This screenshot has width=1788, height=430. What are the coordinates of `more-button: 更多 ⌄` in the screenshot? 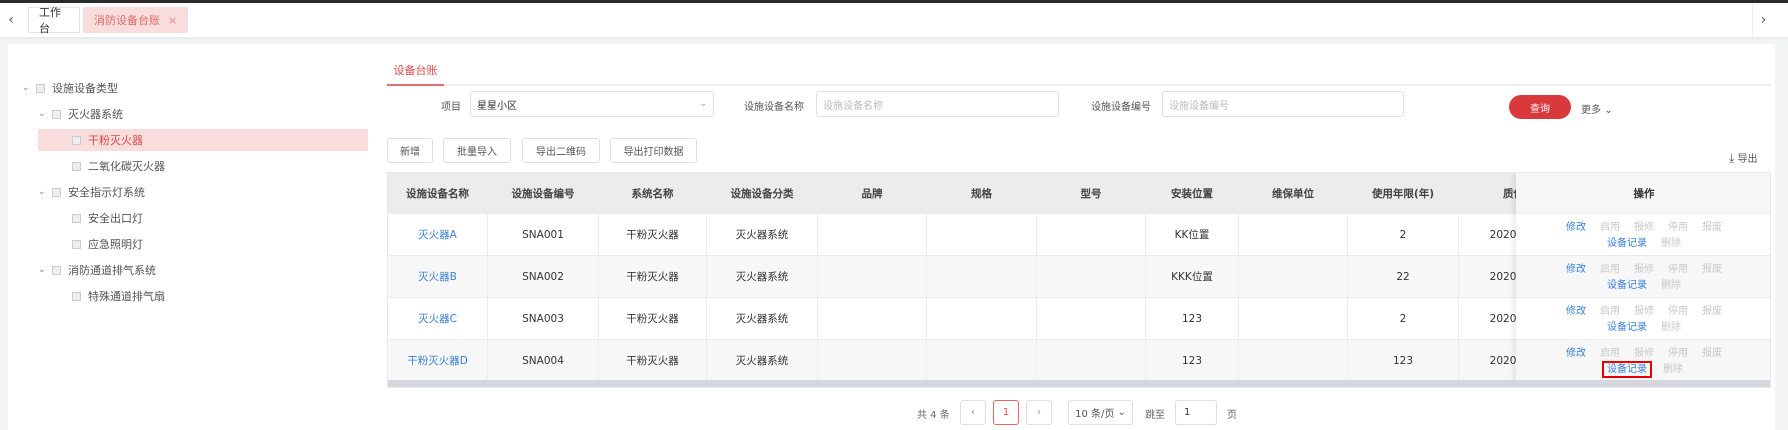 It's located at (1597, 108).